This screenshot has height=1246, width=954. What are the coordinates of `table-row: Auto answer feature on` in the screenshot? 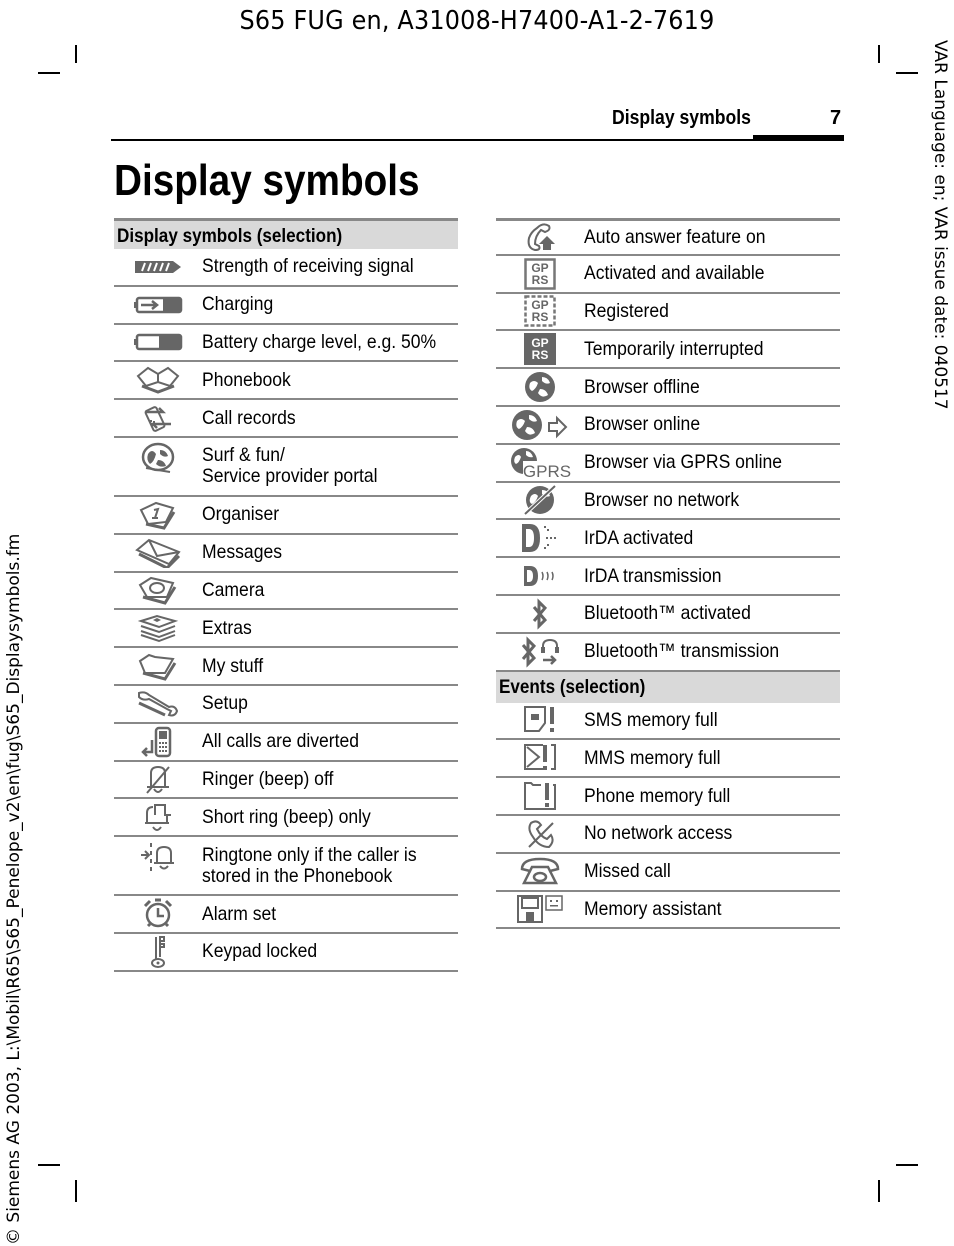 It's located at (668, 237).